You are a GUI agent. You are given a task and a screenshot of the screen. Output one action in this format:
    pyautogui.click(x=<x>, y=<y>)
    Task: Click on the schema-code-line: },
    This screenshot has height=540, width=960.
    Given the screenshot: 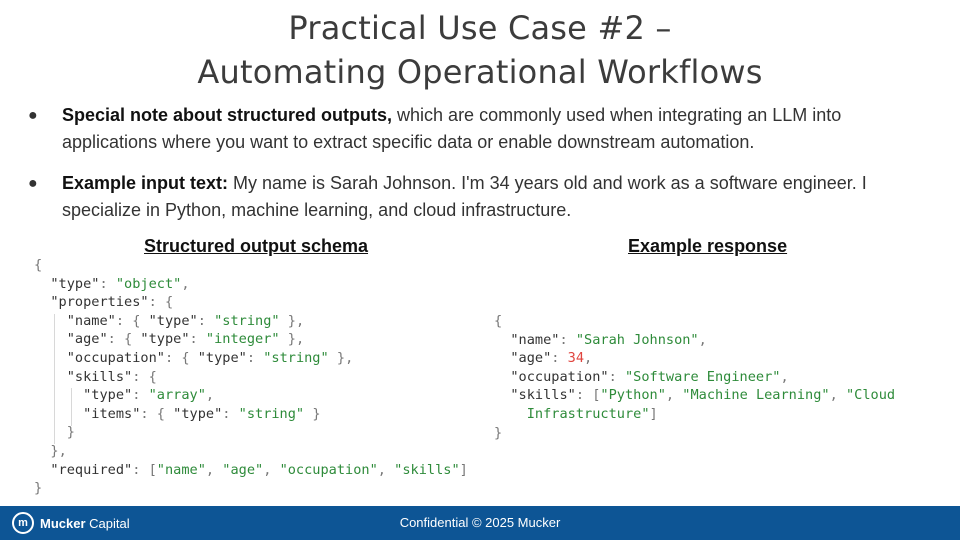 What is the action you would take?
    pyautogui.click(x=58, y=450)
    